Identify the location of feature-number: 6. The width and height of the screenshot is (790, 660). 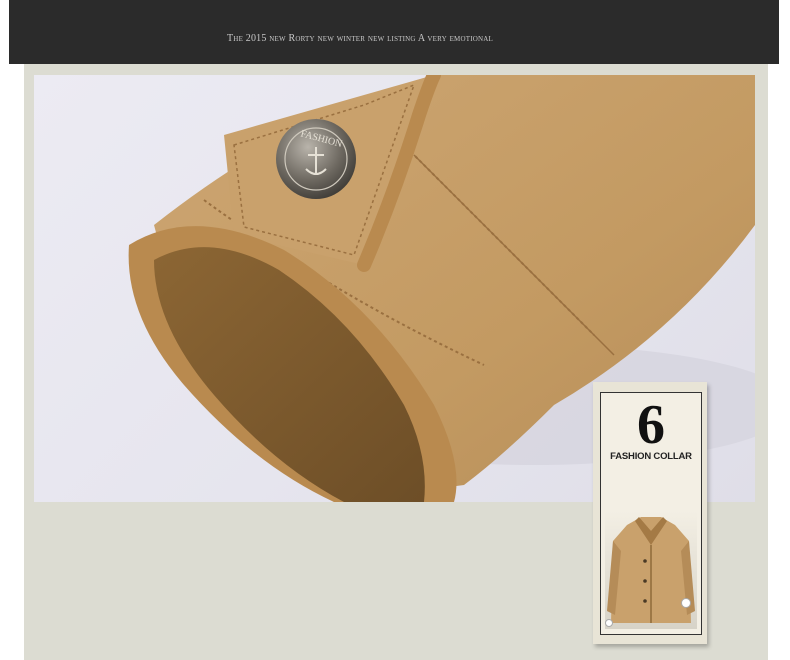
(651, 425).